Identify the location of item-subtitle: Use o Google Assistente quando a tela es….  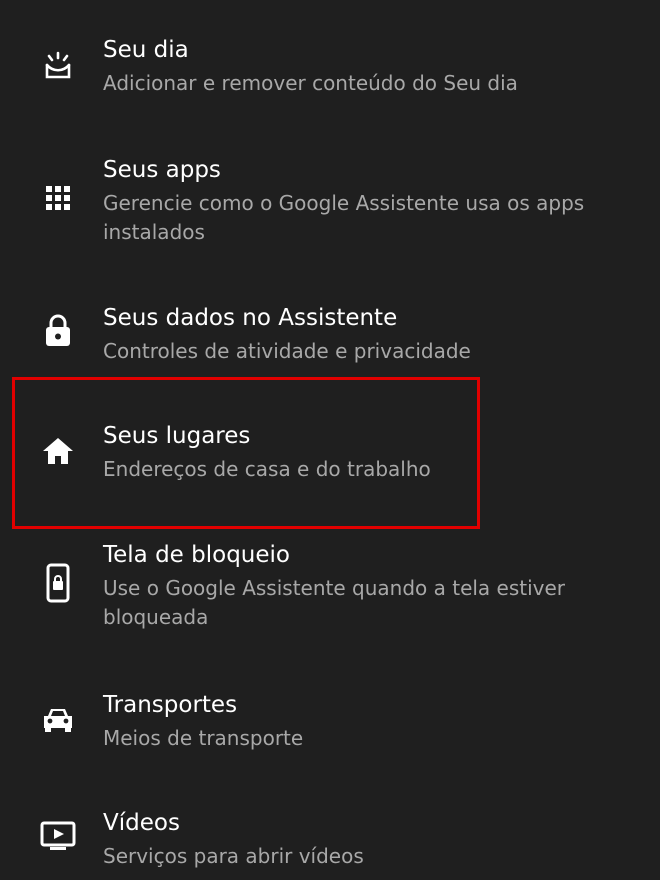
(334, 602).